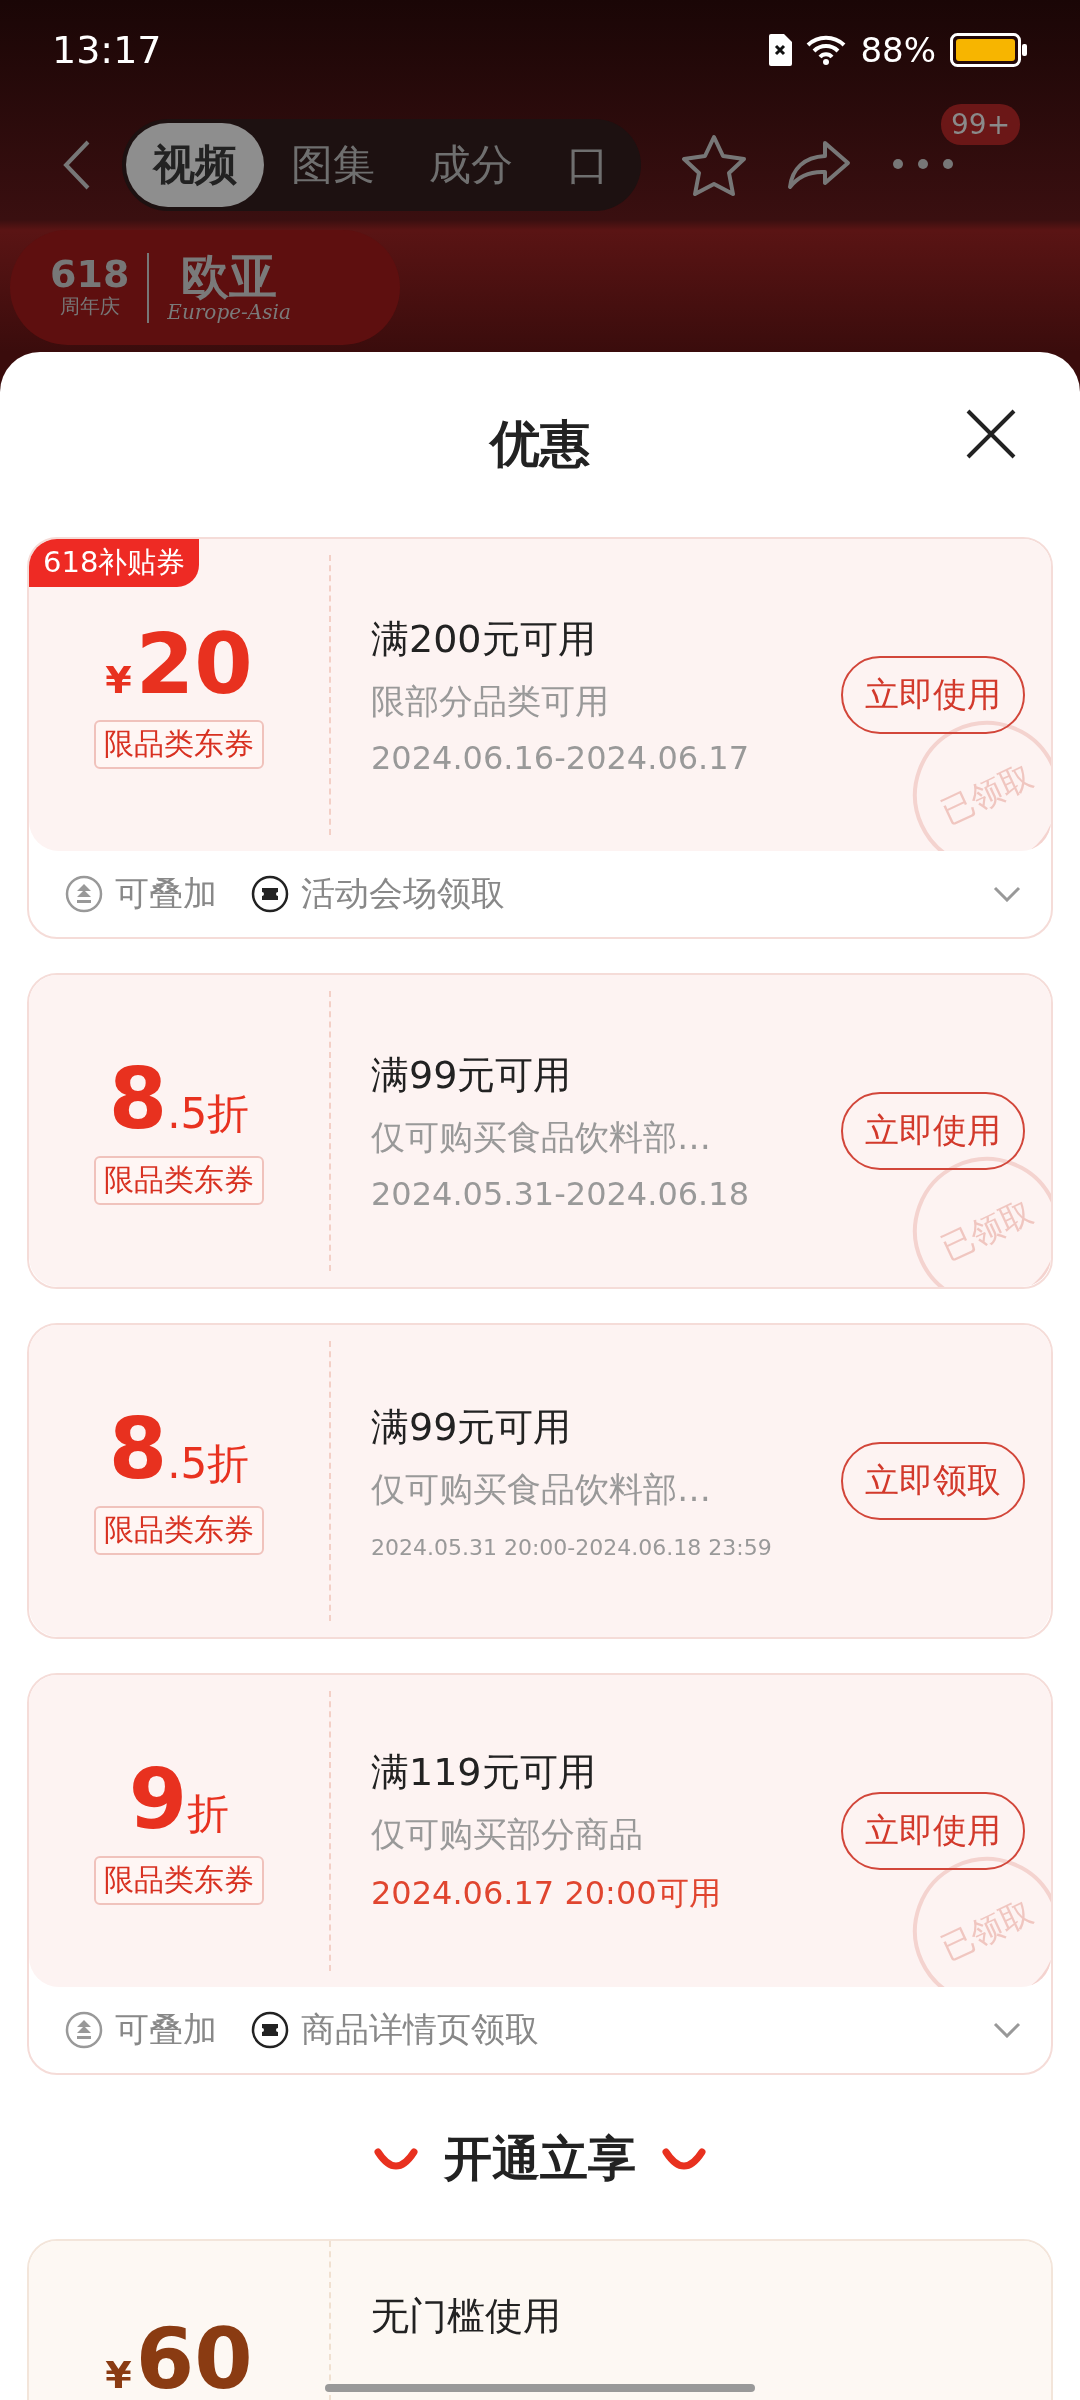 This screenshot has height=2400, width=1080. I want to click on logo-caption: 周年庆, so click(89, 306).